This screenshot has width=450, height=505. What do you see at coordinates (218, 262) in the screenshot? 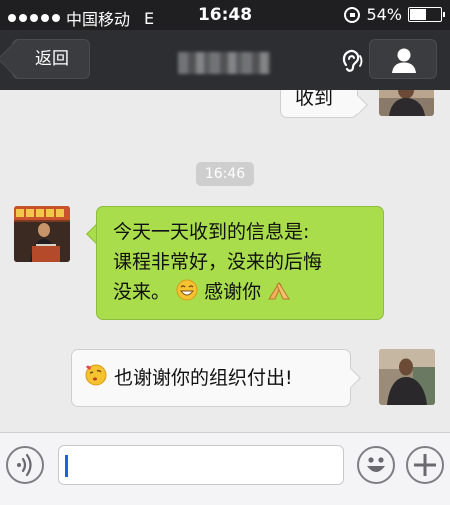
I see `message-line: 课程非常好，没来的后悔` at bounding box center [218, 262].